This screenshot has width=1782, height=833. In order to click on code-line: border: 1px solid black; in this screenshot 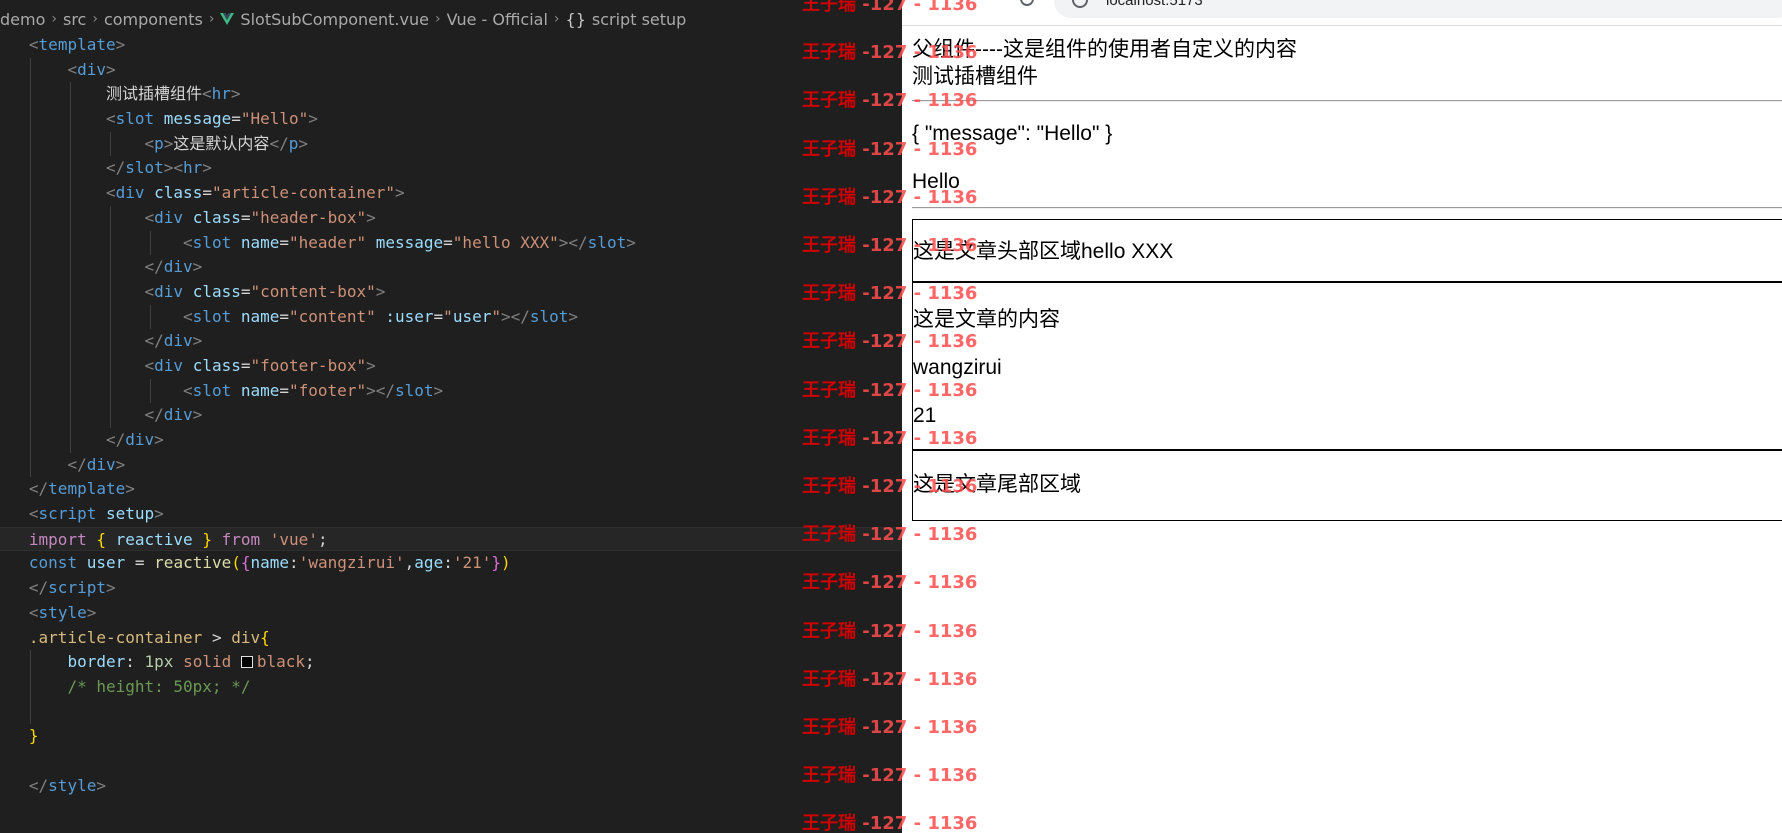, I will do `click(451, 662)`.